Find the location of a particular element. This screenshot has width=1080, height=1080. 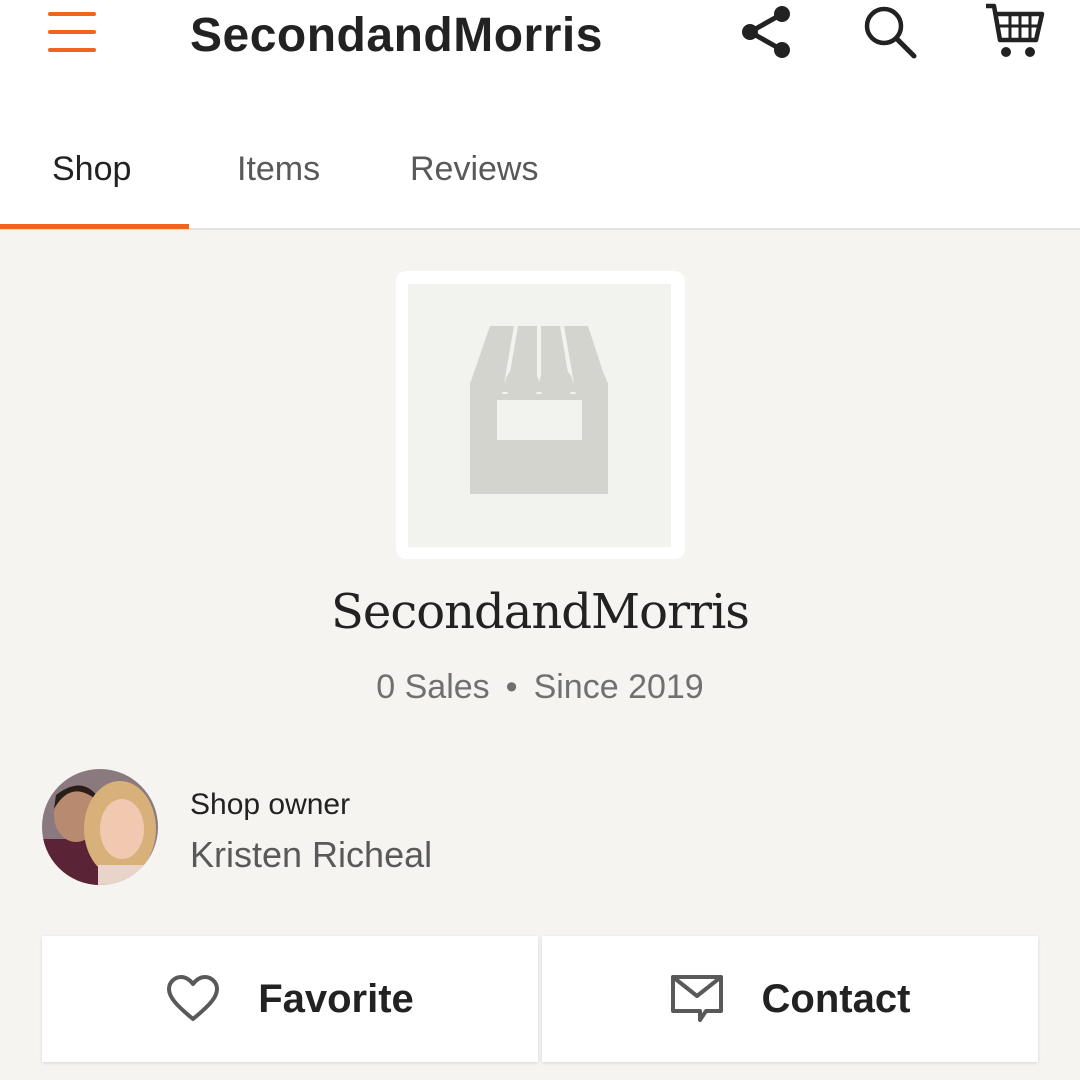

since-year: Since 2019 is located at coordinates (618, 687).